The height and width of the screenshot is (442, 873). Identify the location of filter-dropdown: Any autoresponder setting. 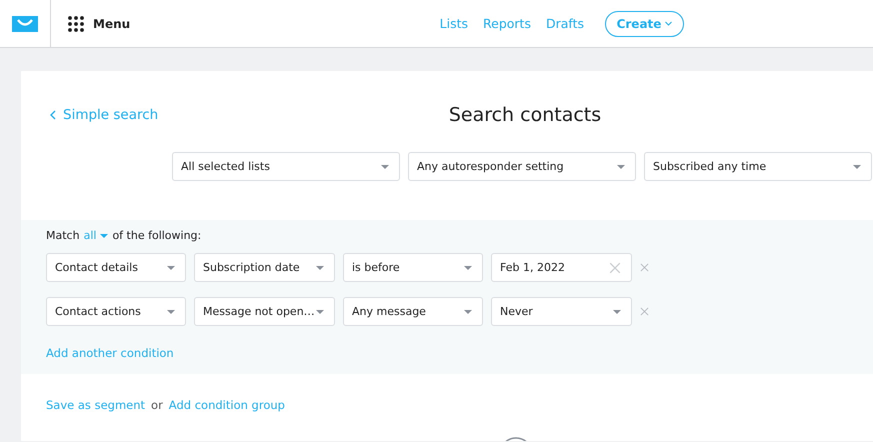
(522, 166).